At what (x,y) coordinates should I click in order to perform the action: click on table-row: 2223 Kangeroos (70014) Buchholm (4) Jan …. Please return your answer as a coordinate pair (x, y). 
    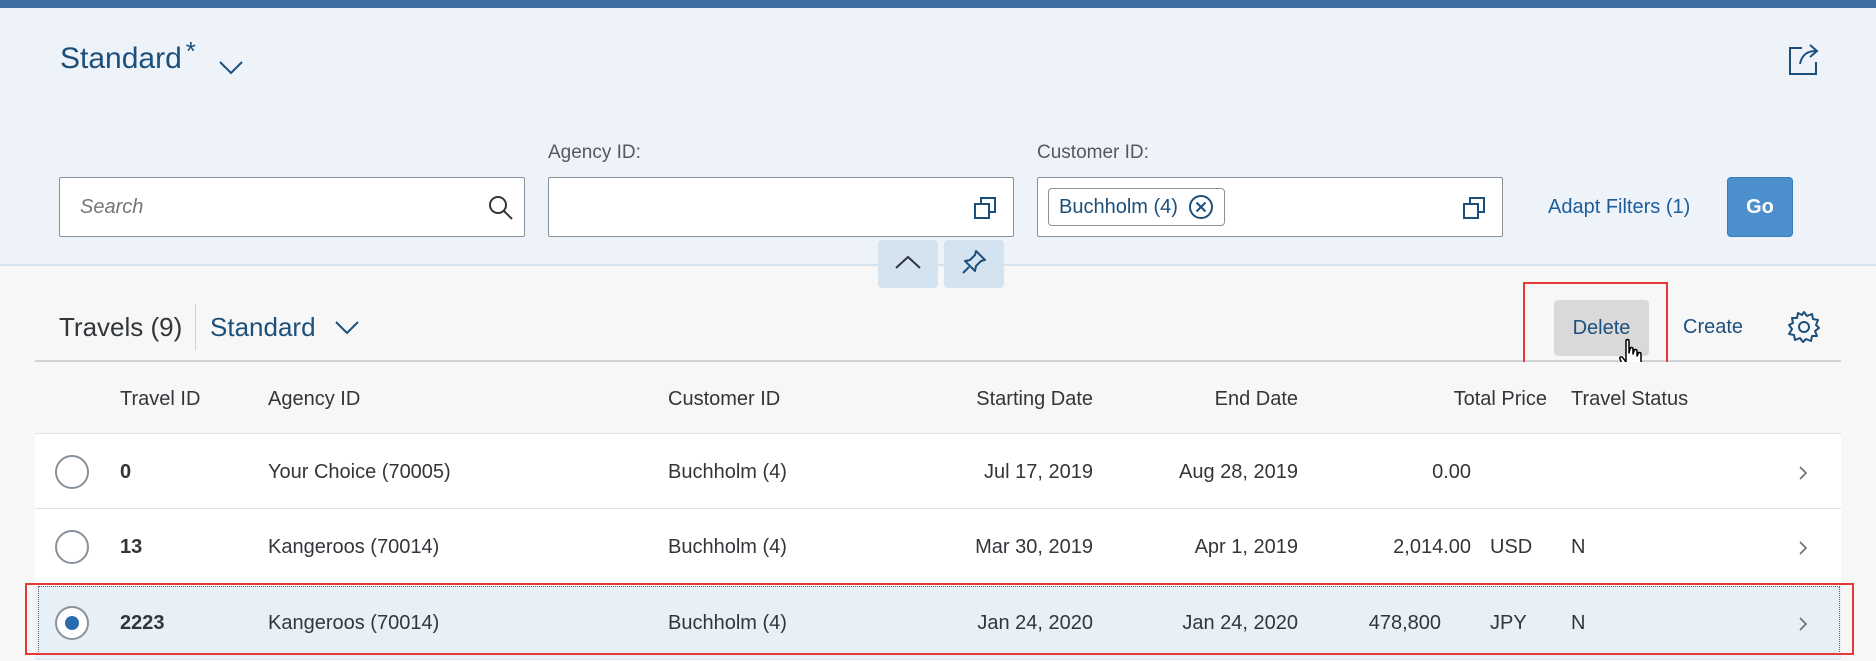
    Looking at the image, I should click on (938, 623).